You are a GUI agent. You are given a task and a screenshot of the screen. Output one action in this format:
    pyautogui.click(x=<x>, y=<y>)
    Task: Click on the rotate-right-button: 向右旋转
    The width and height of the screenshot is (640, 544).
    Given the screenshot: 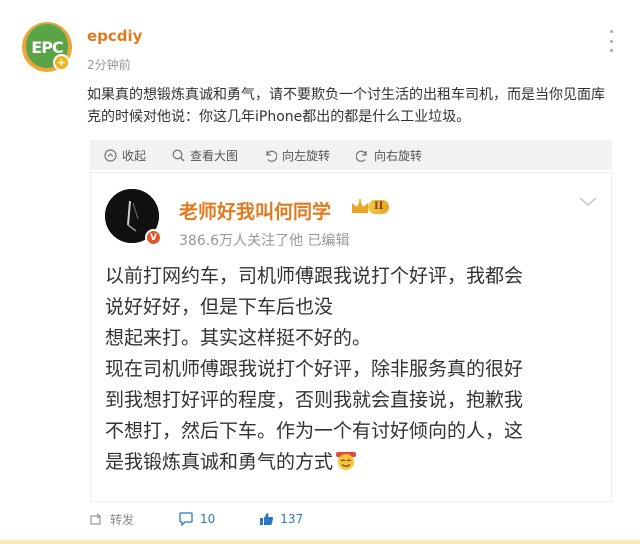 What is the action you would take?
    pyautogui.click(x=389, y=155)
    